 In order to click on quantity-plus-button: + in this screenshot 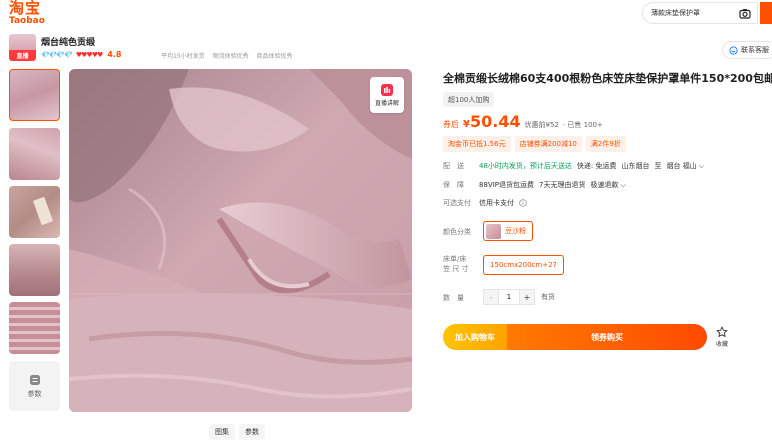, I will do `click(527, 297)`.